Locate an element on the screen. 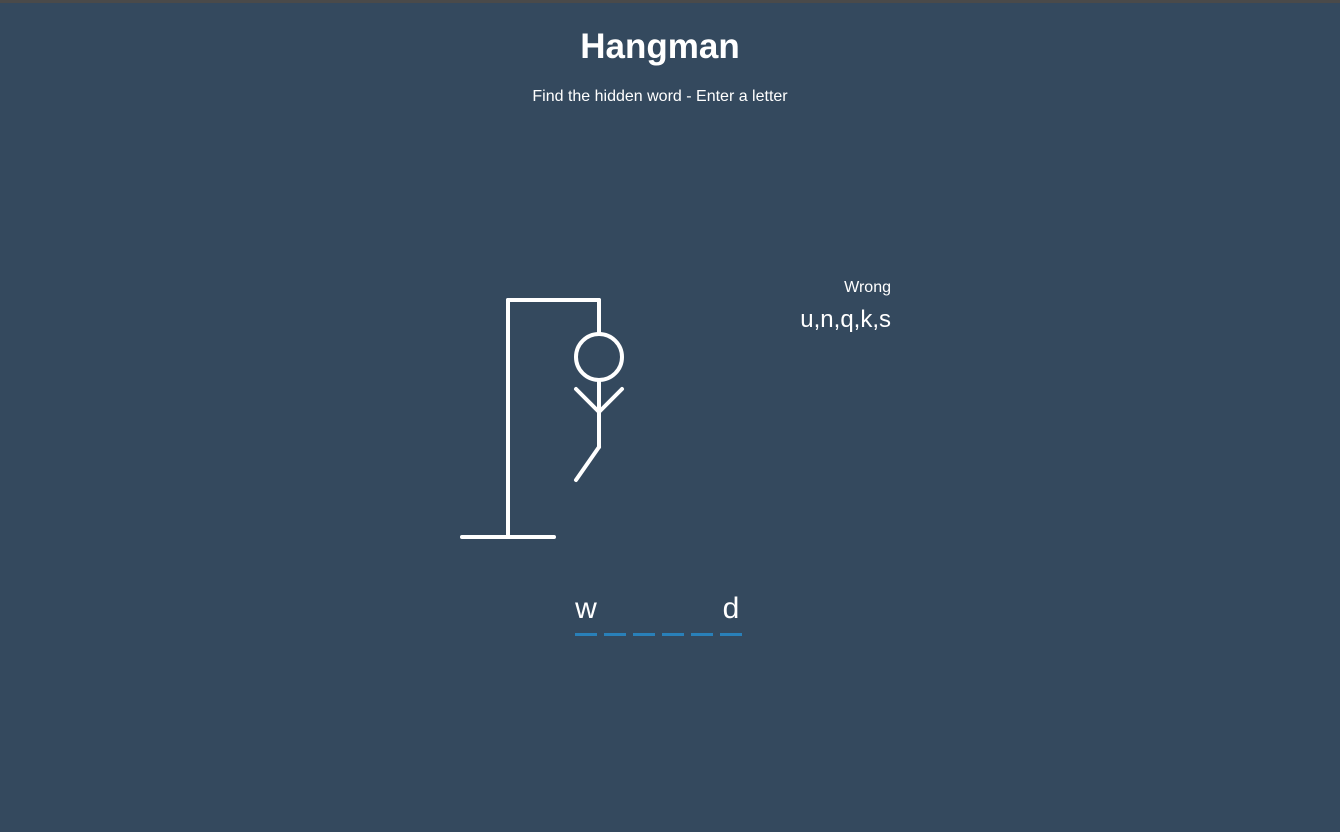 The width and height of the screenshot is (1340, 832). window-top-border is located at coordinates (670, 1).